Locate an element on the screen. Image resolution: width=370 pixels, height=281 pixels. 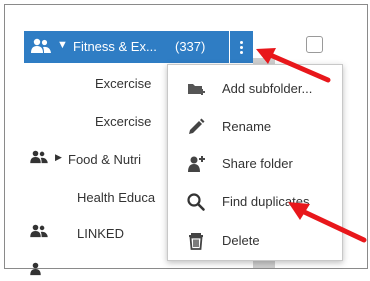
menu-item-label: Share folder is located at coordinates (257, 163).